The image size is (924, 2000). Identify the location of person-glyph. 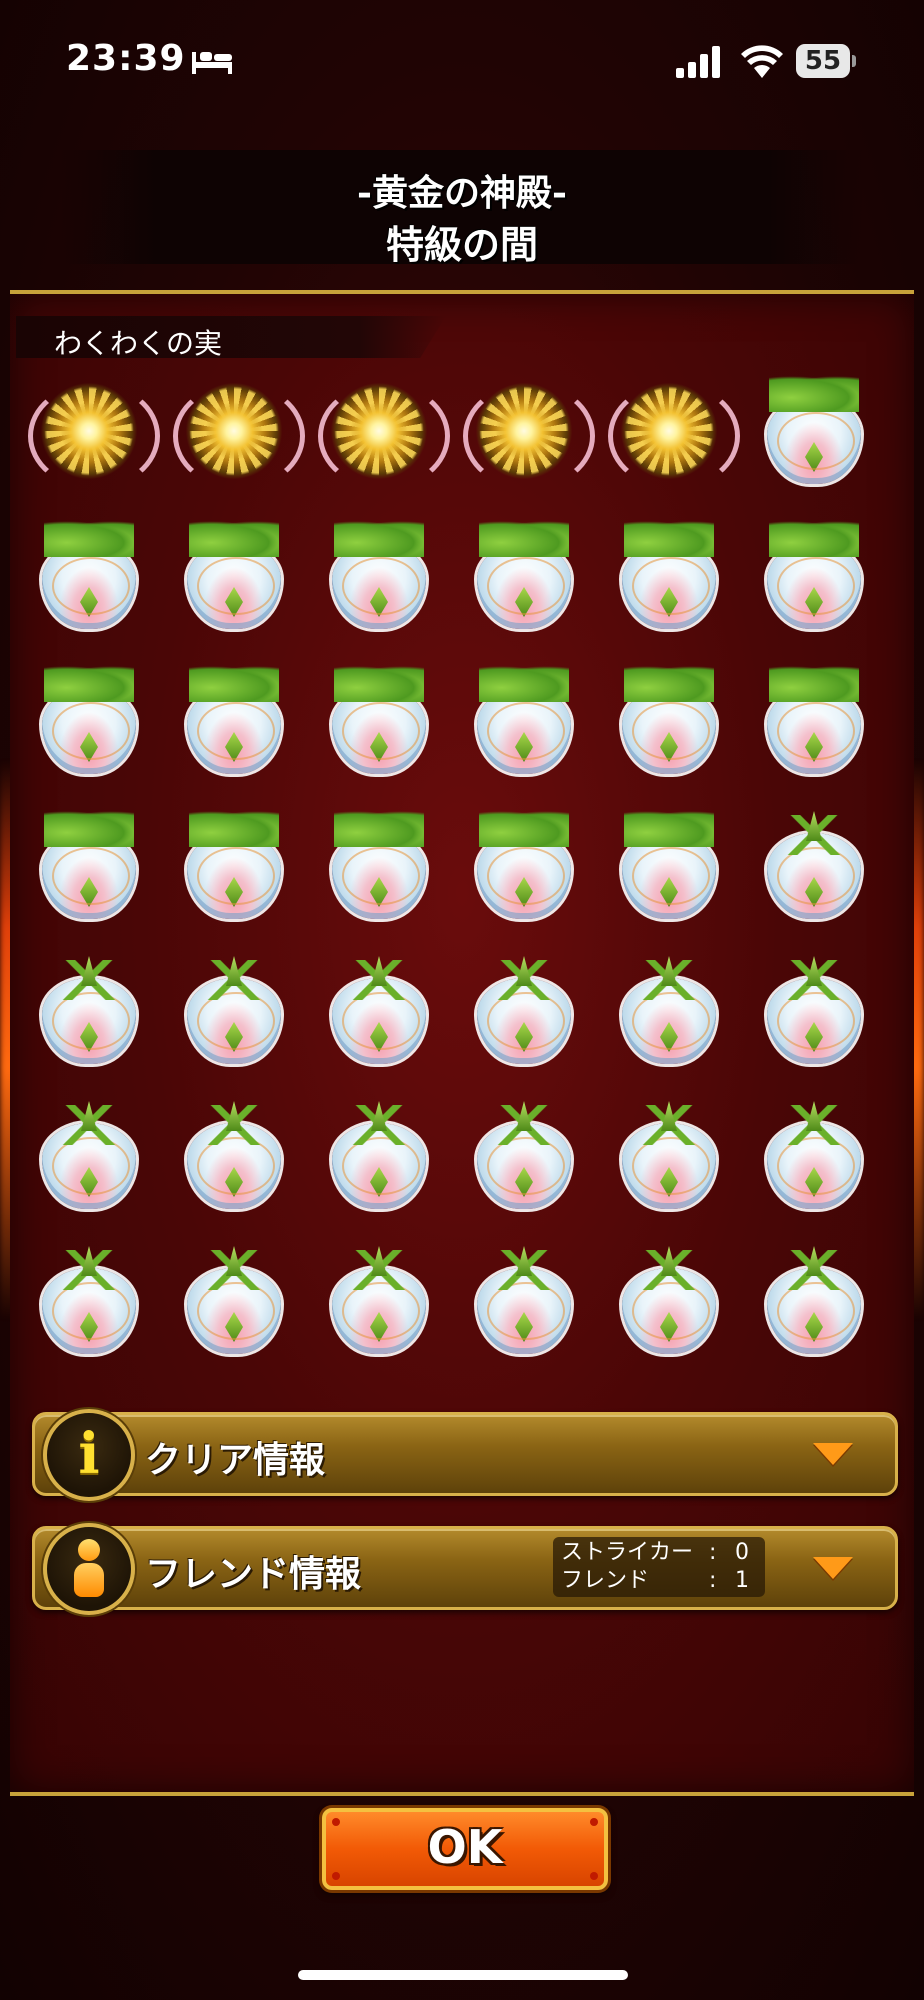
(89, 1568).